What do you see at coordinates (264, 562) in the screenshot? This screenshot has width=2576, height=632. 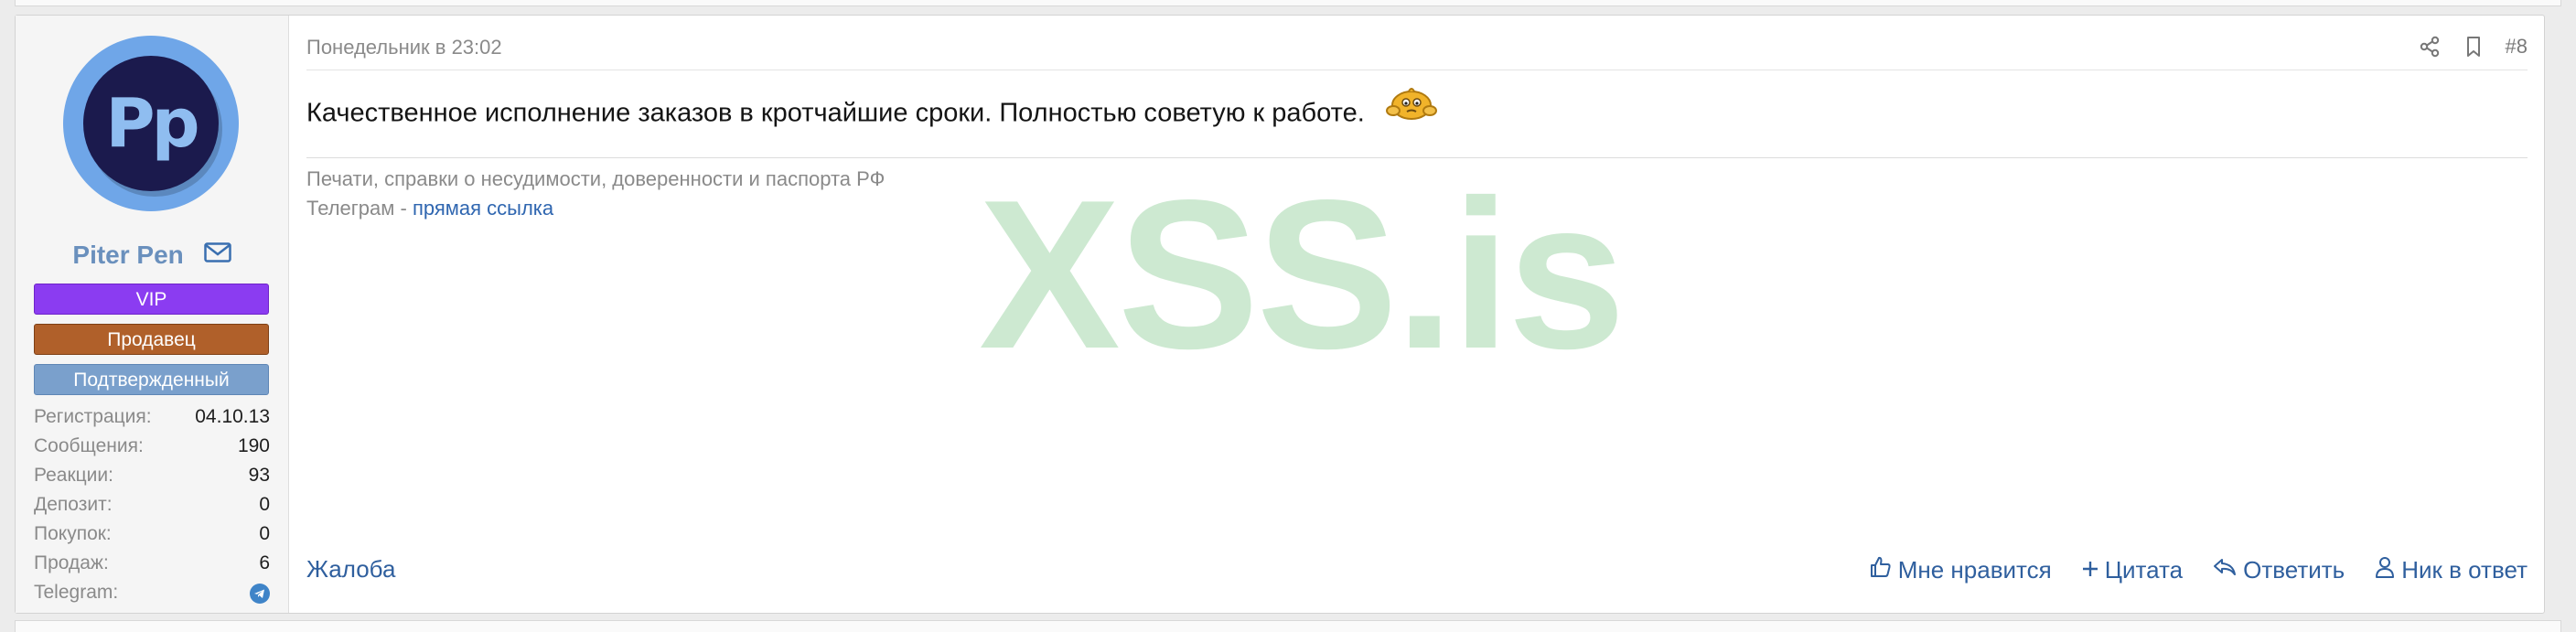 I see `stat-value: 6` at bounding box center [264, 562].